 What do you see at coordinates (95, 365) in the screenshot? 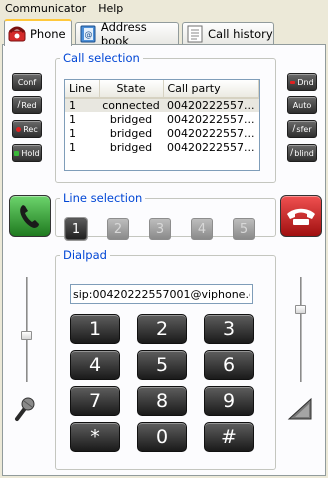
I see `key-4: 4` at bounding box center [95, 365].